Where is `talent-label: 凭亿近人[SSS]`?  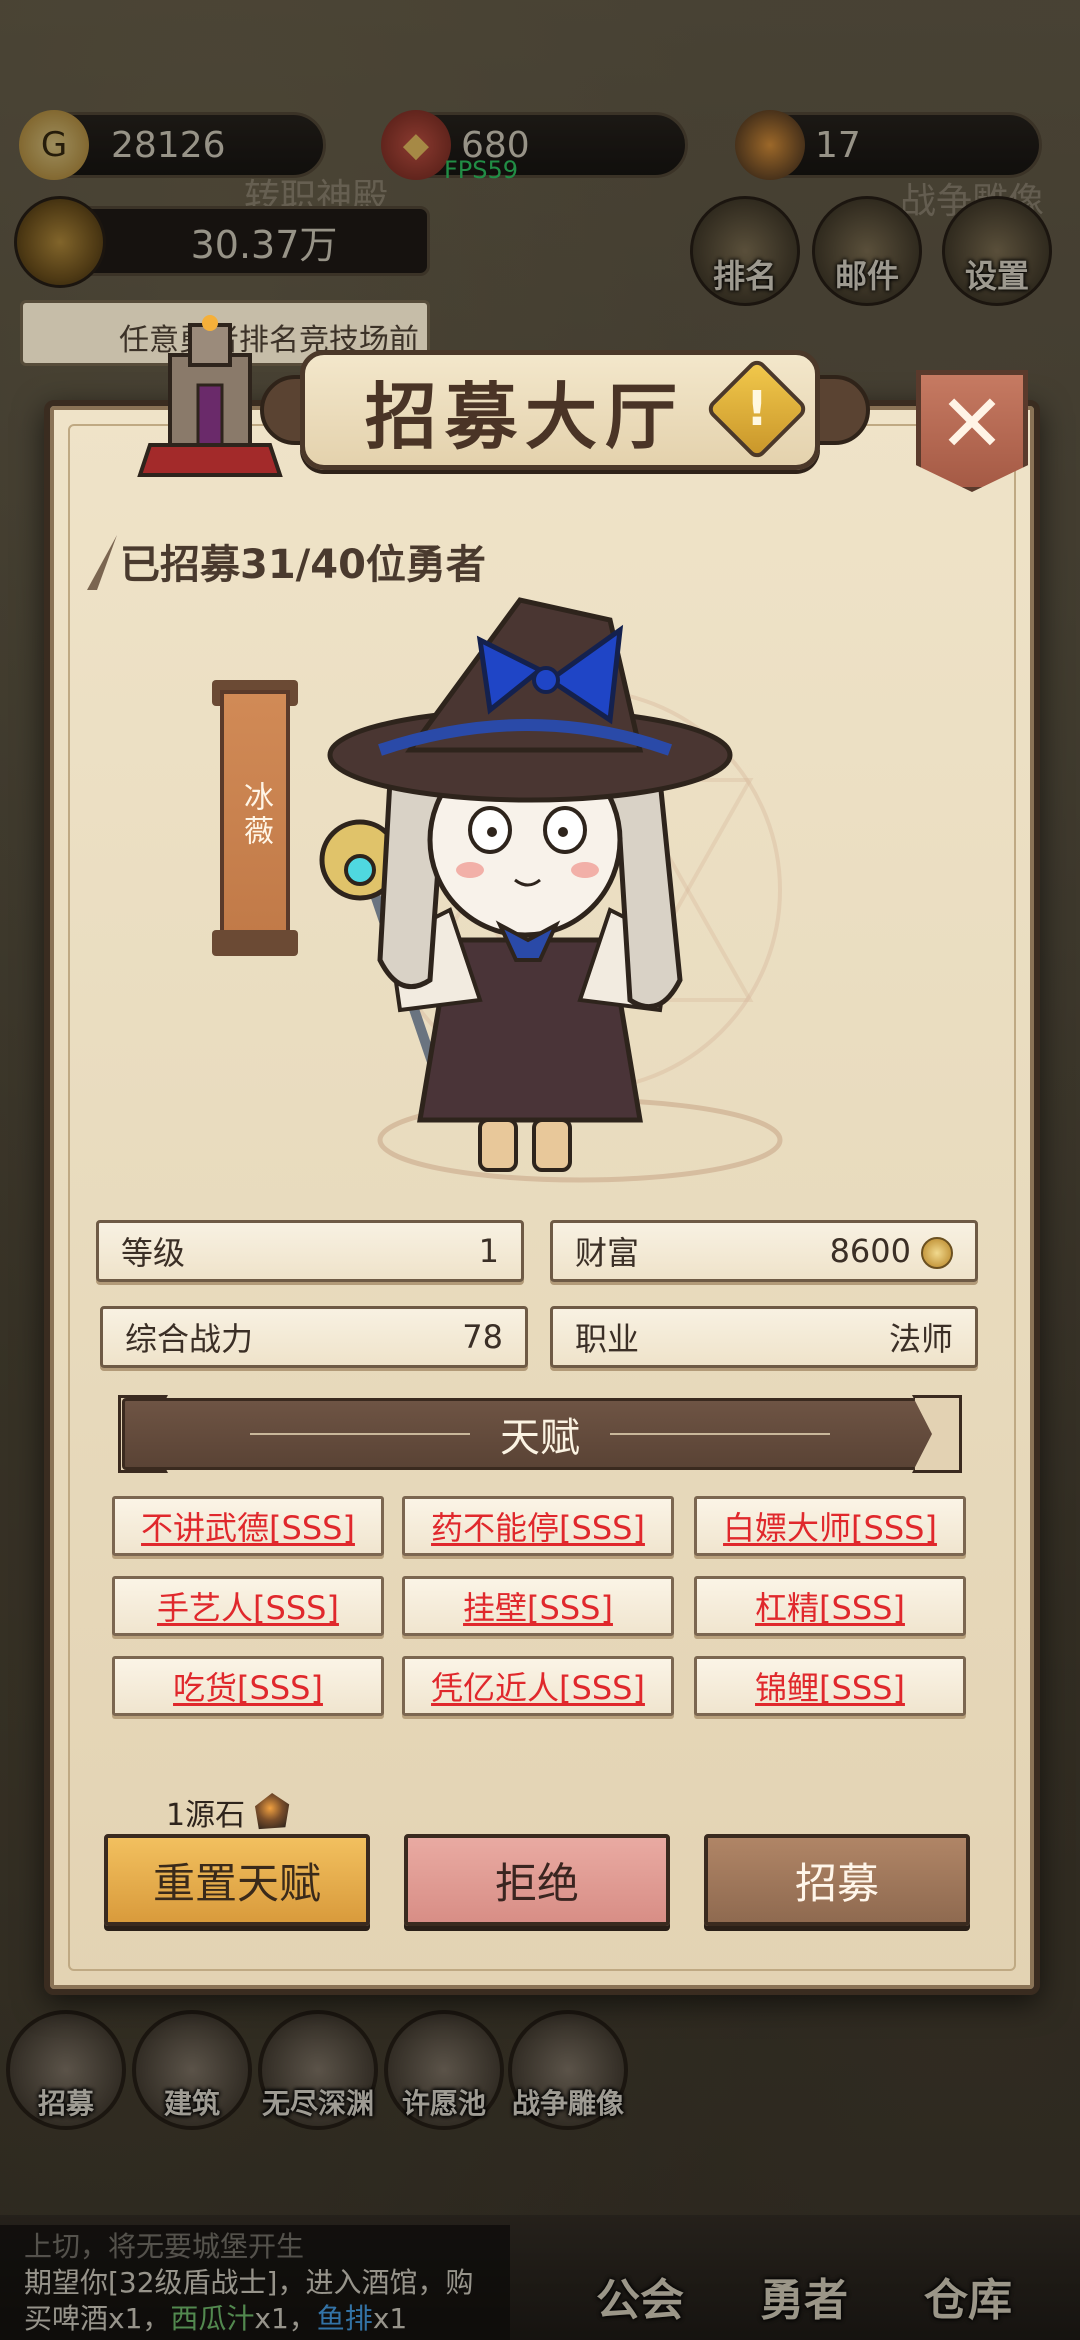
talent-label: 凭亿近人[SSS] is located at coordinates (538, 1688).